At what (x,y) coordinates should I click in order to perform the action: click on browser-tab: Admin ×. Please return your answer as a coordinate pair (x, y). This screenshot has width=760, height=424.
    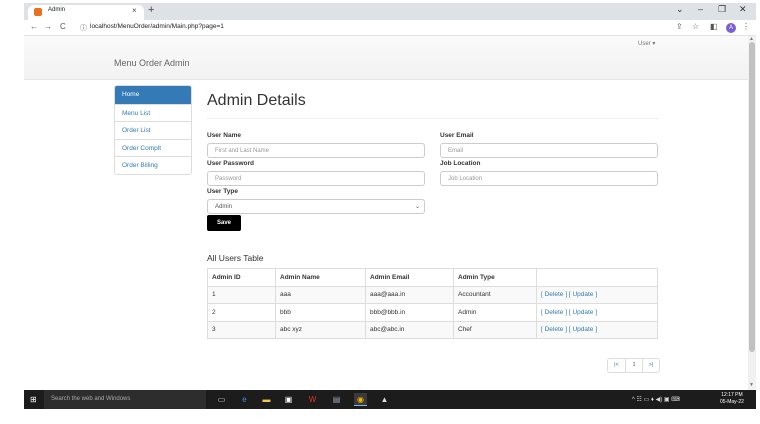
    Looking at the image, I should click on (86, 12).